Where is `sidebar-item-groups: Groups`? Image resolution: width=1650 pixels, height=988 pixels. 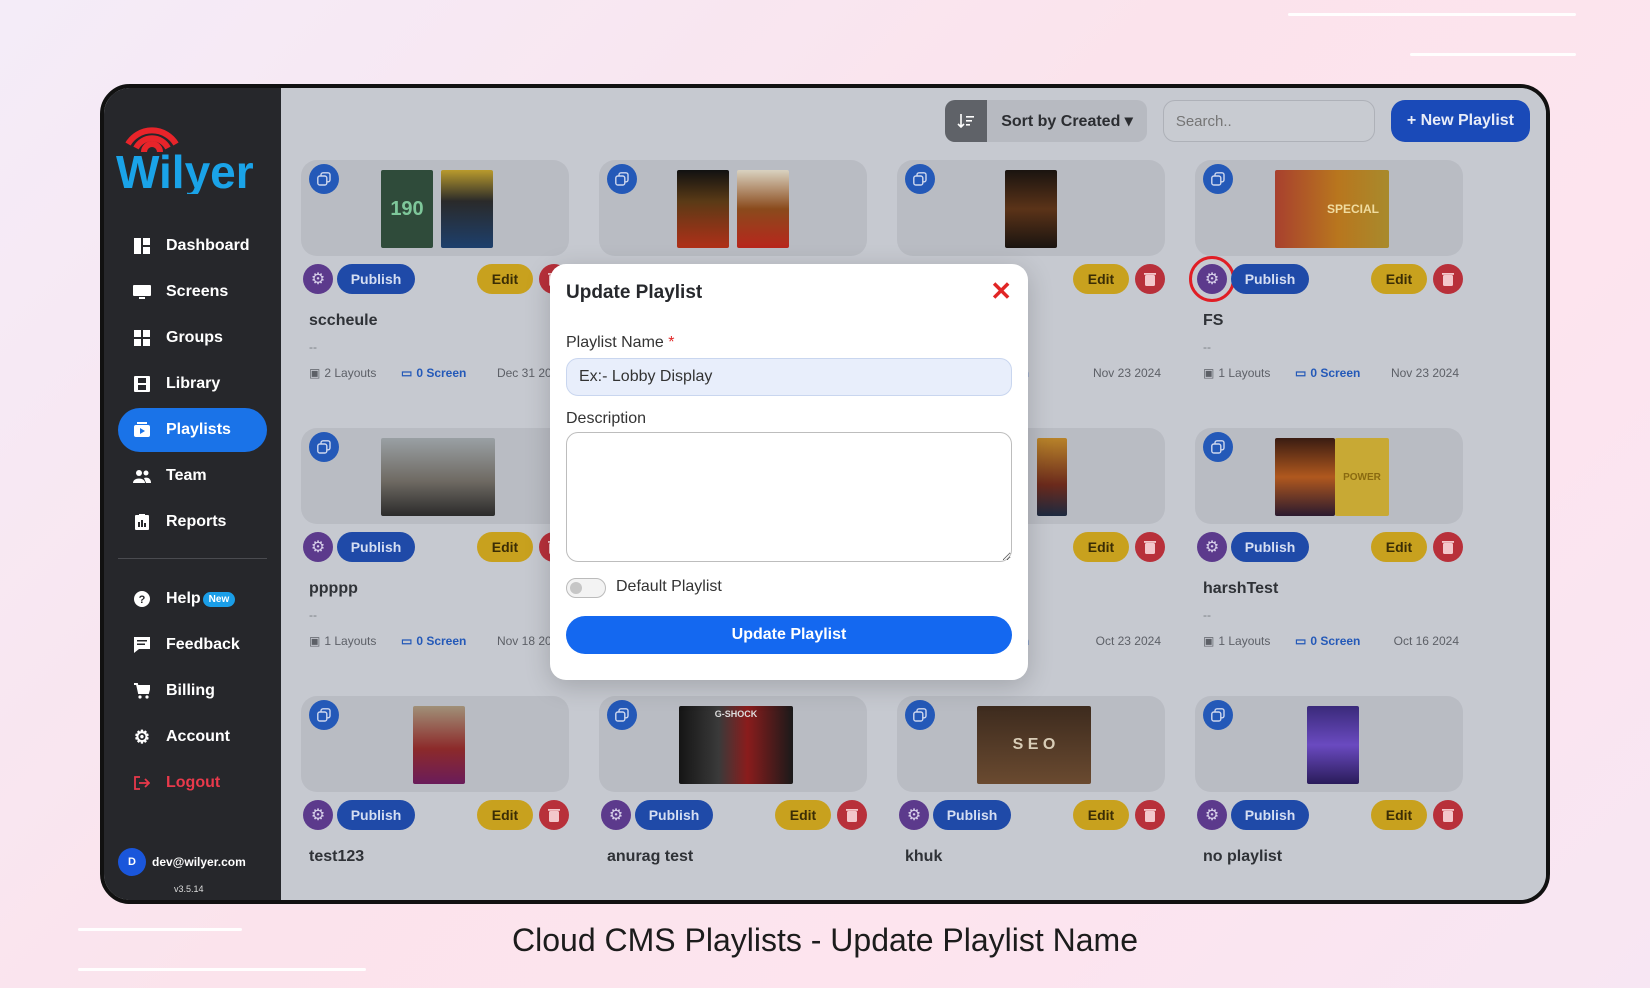
sidebar-item-groups: Groups is located at coordinates (192, 338).